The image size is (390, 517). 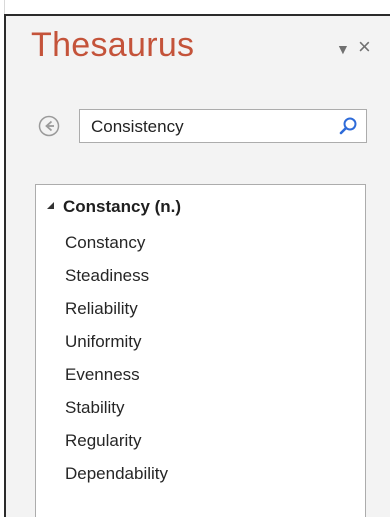 I want to click on synonym-item: Constancy, so click(x=116, y=242).